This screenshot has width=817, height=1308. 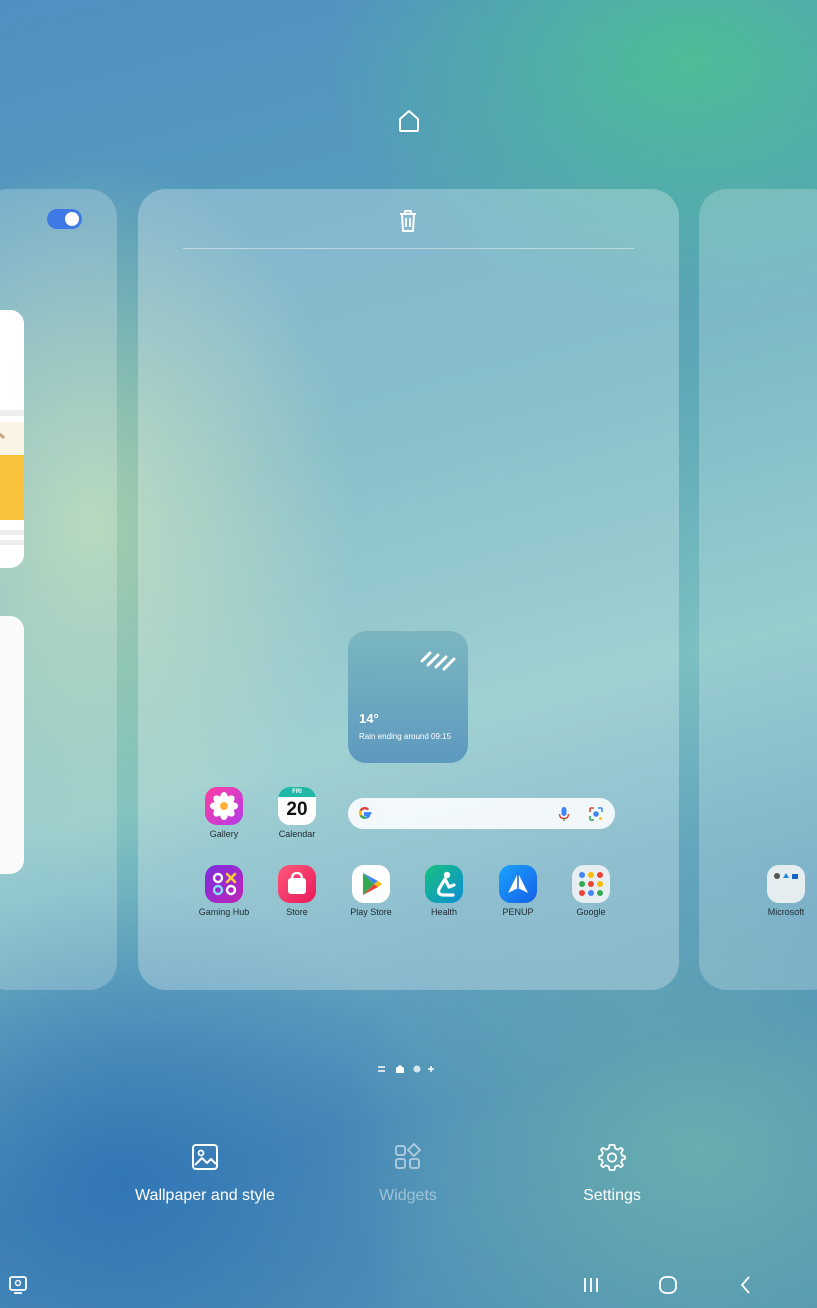 I want to click on rain-icon, so click(x=438, y=661).